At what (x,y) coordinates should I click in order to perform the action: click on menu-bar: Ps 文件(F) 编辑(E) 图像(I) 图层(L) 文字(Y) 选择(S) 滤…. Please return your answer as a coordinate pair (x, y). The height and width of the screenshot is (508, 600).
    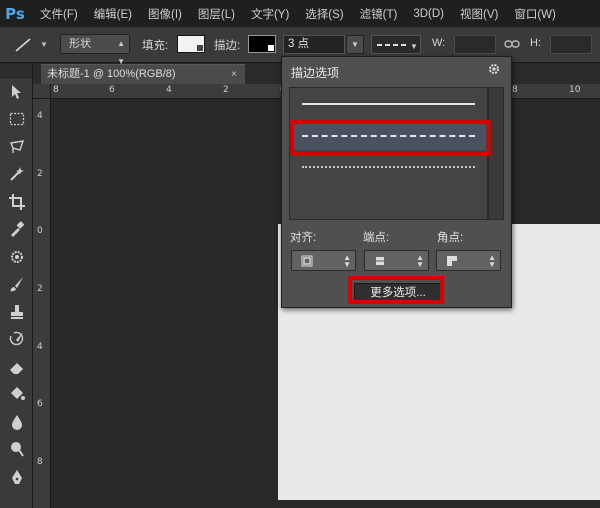
    Looking at the image, I should click on (300, 13).